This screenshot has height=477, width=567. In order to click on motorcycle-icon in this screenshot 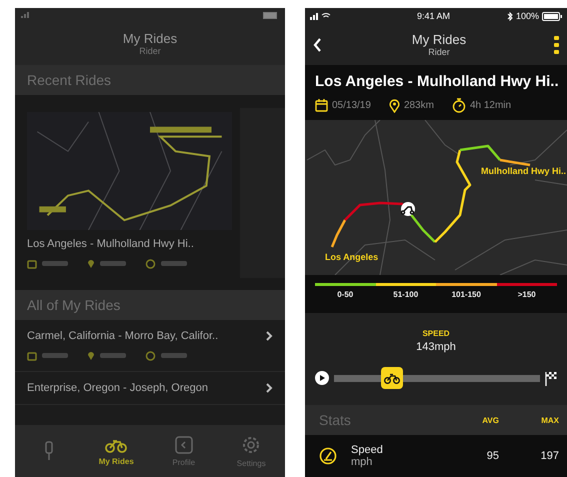, I will do `click(392, 378)`.